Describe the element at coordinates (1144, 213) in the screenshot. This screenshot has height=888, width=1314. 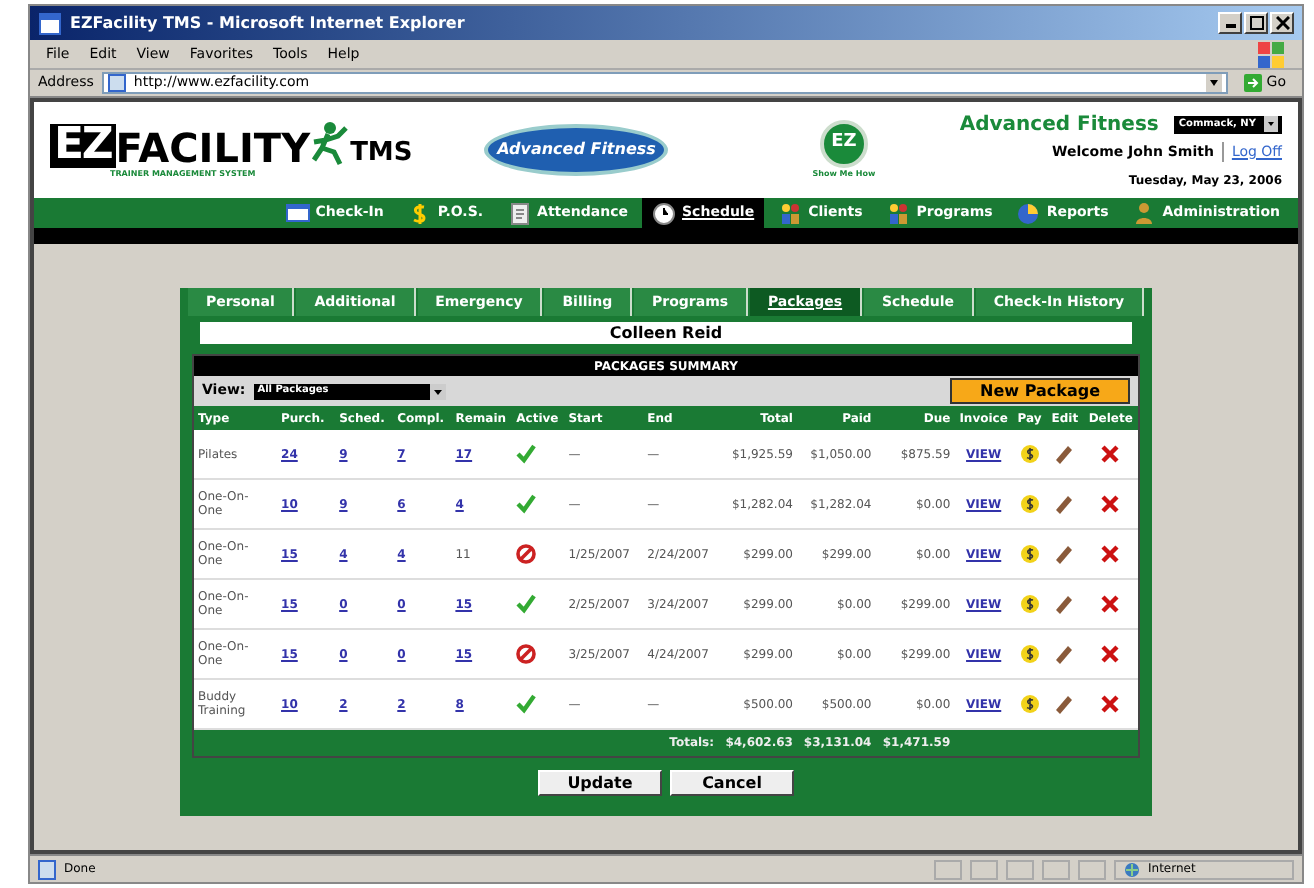
I see `person-icon` at that location.